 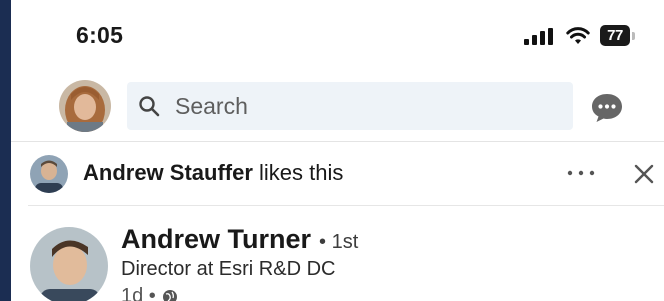 What do you see at coordinates (633, 36) in the screenshot?
I see `battery-tip` at bounding box center [633, 36].